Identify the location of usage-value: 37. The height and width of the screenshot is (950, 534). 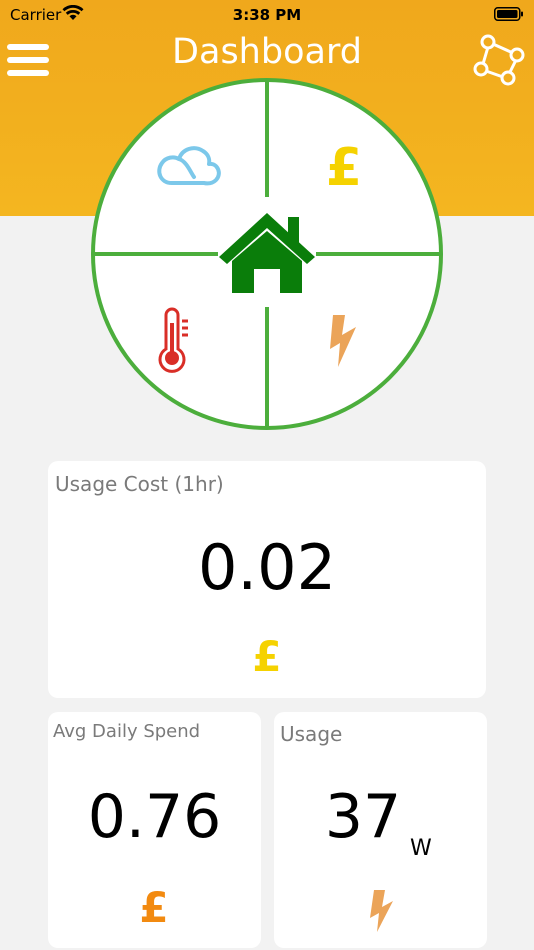
(363, 817).